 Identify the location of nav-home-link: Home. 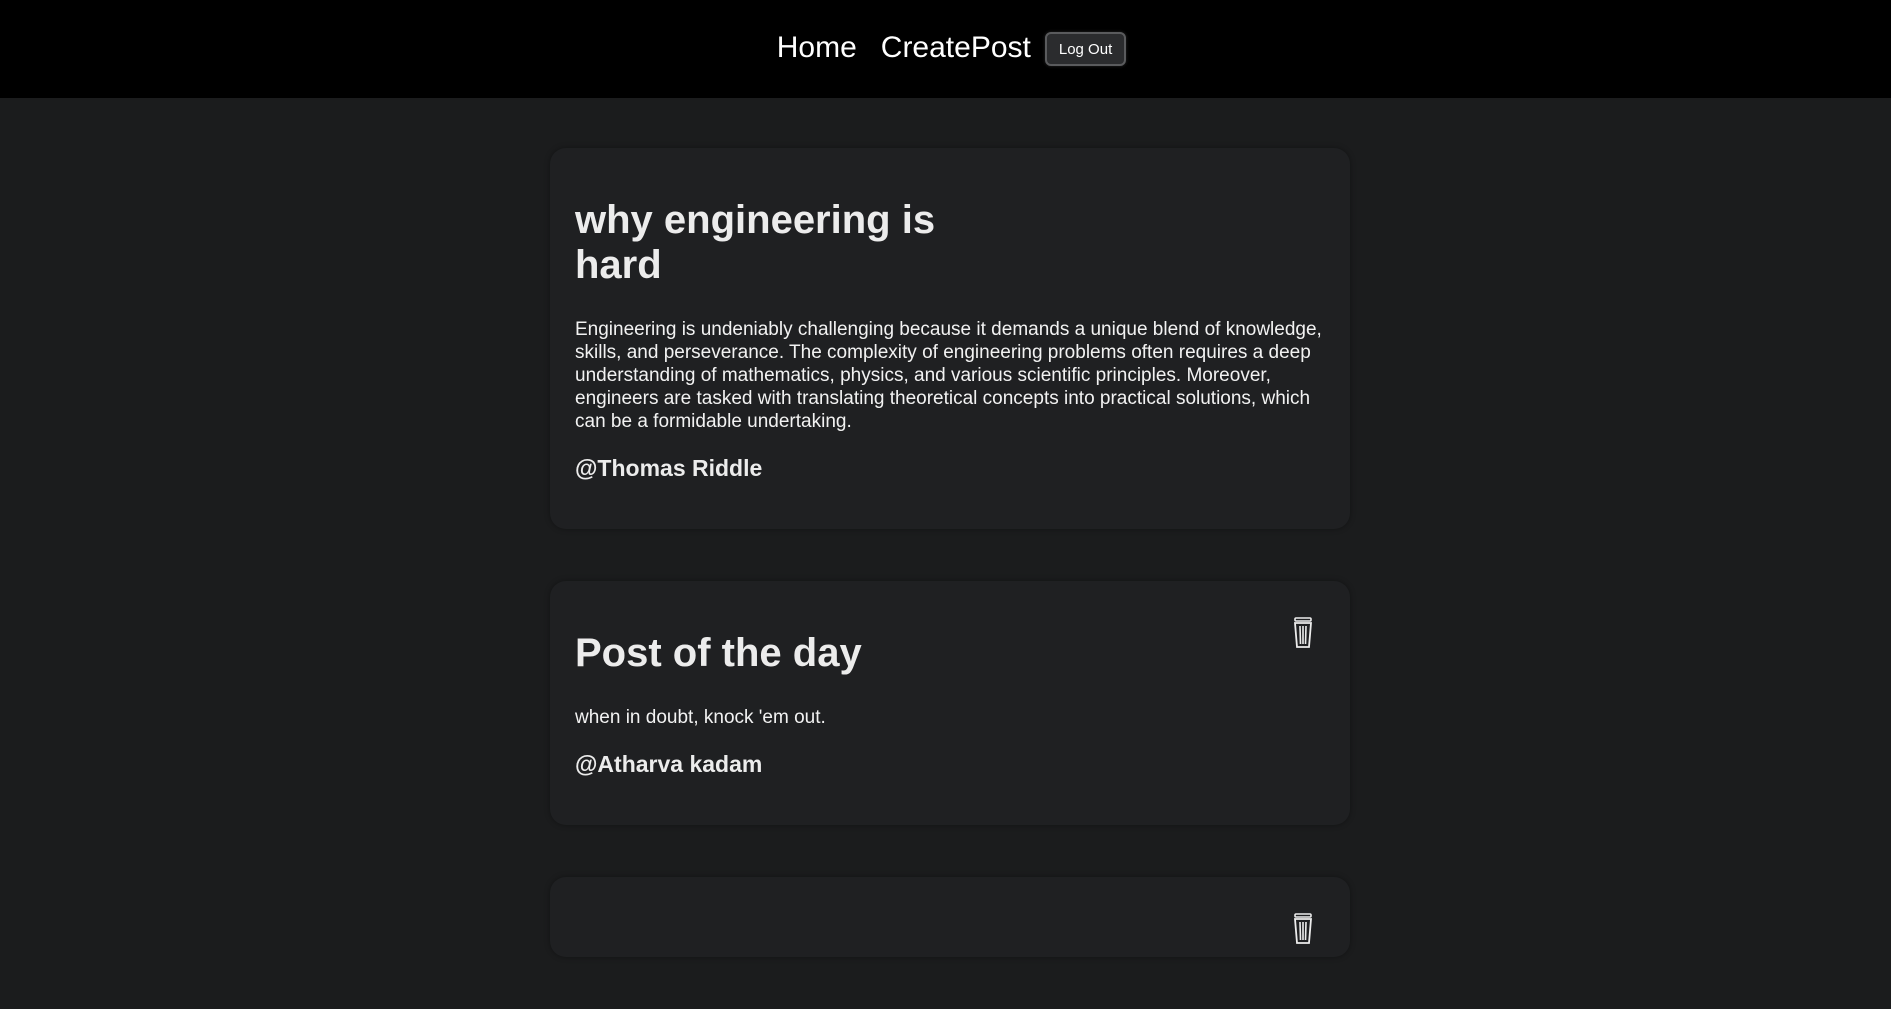
(817, 48).